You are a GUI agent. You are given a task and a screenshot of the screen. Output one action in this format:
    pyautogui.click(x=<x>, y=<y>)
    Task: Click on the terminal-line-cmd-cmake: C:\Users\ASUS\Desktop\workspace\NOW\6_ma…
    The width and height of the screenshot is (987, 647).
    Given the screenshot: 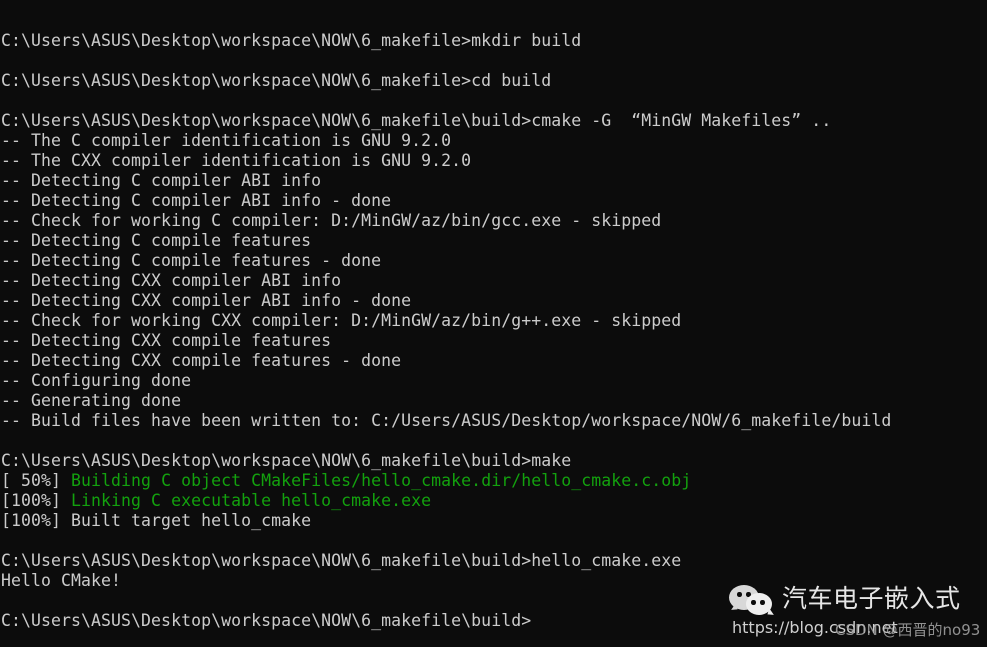 What is the action you would take?
    pyautogui.click(x=416, y=120)
    